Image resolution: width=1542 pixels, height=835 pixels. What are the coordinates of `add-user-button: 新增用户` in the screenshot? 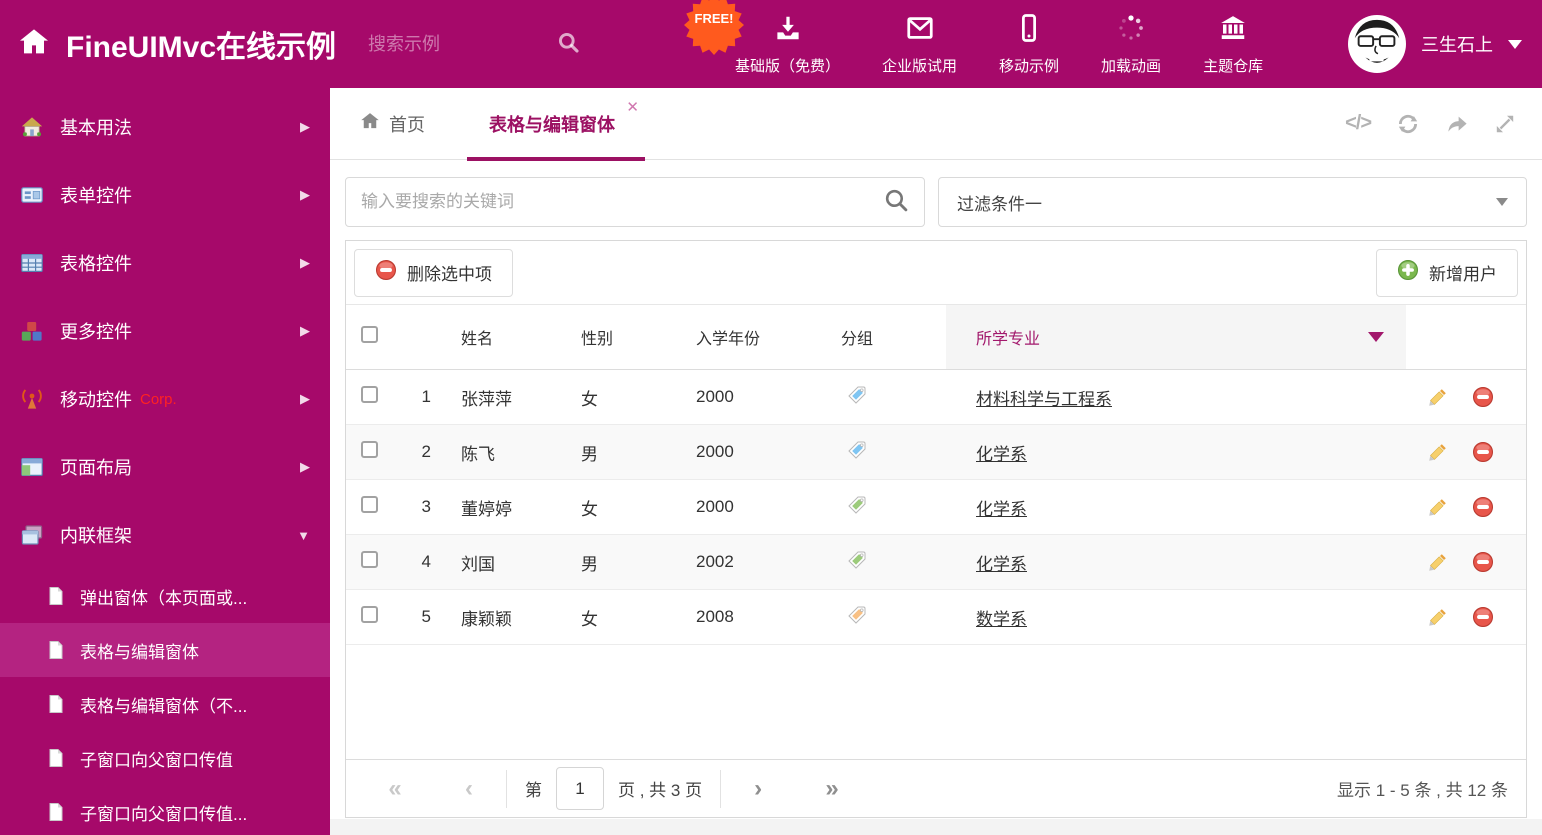 It's located at (1447, 272).